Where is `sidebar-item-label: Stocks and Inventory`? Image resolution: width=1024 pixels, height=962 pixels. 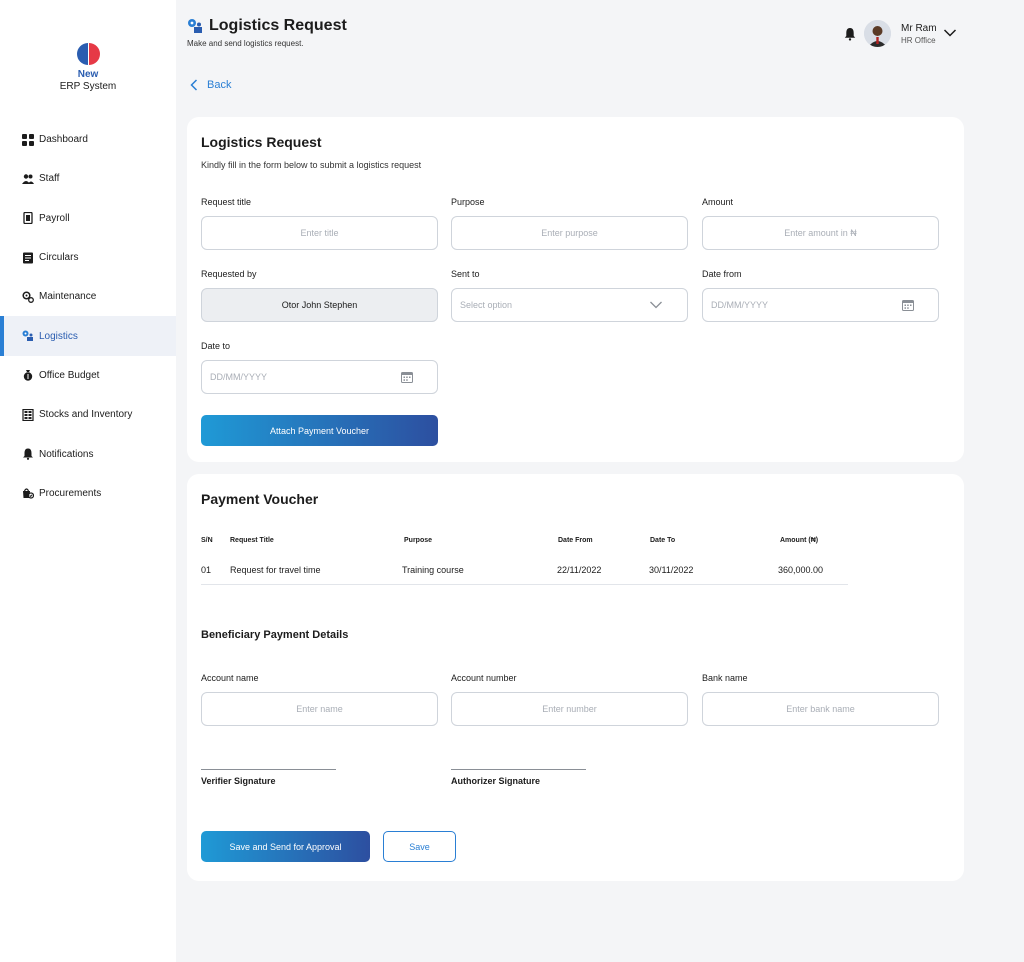
sidebar-item-label: Stocks and Inventory is located at coordinates (86, 415).